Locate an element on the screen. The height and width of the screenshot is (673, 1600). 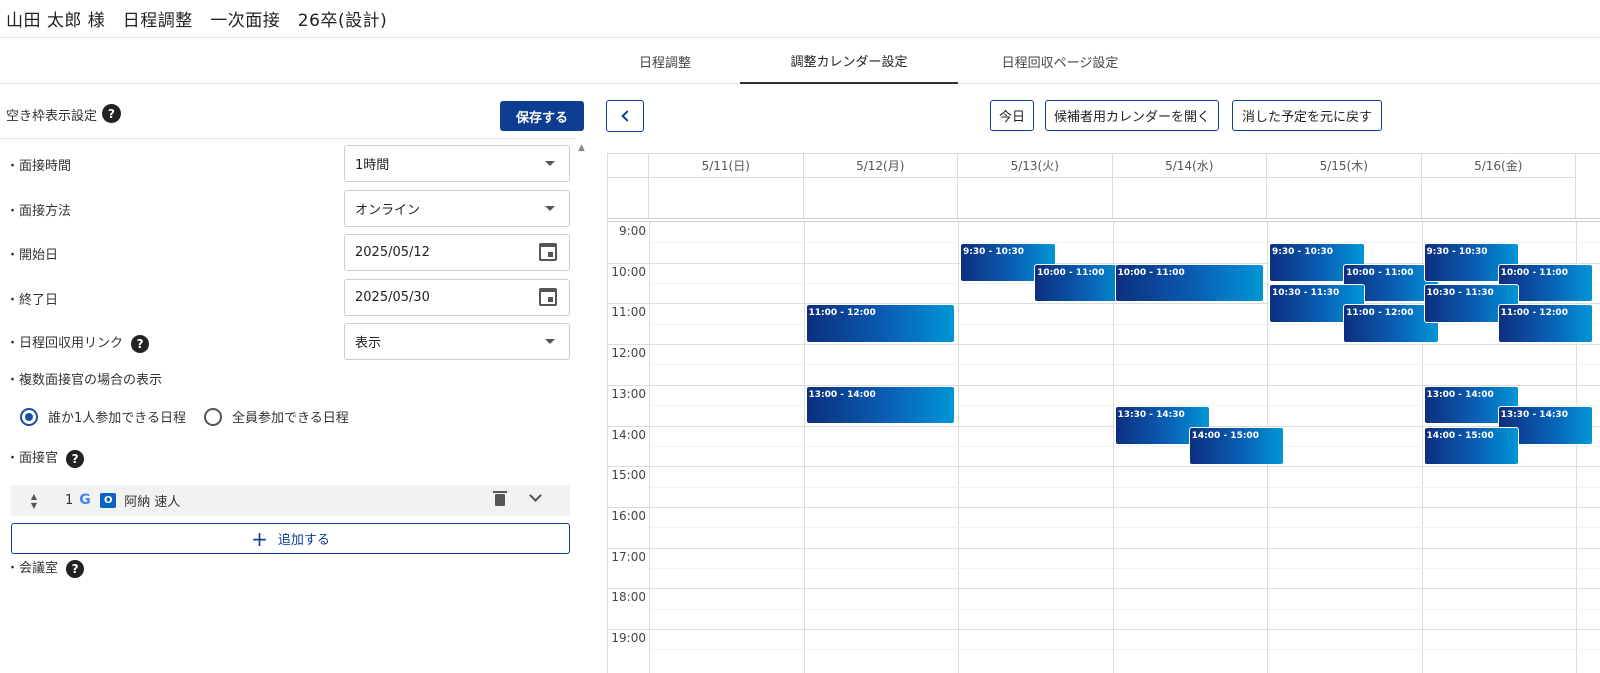
meeting-room-label: ・会議室 ? is located at coordinates (45, 567).